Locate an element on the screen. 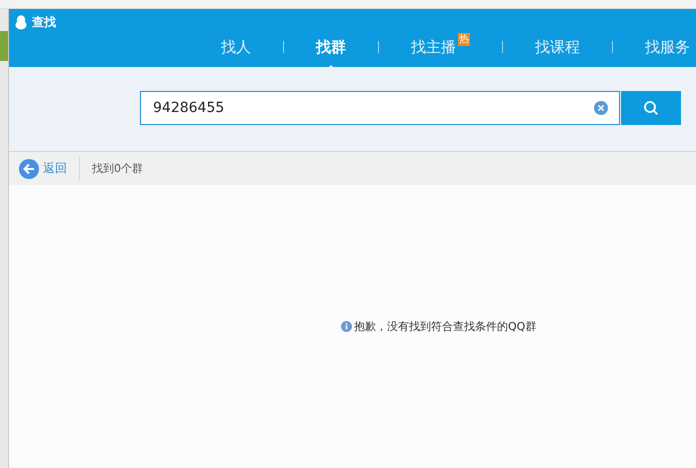 This screenshot has height=468, width=696. search-button is located at coordinates (651, 108).